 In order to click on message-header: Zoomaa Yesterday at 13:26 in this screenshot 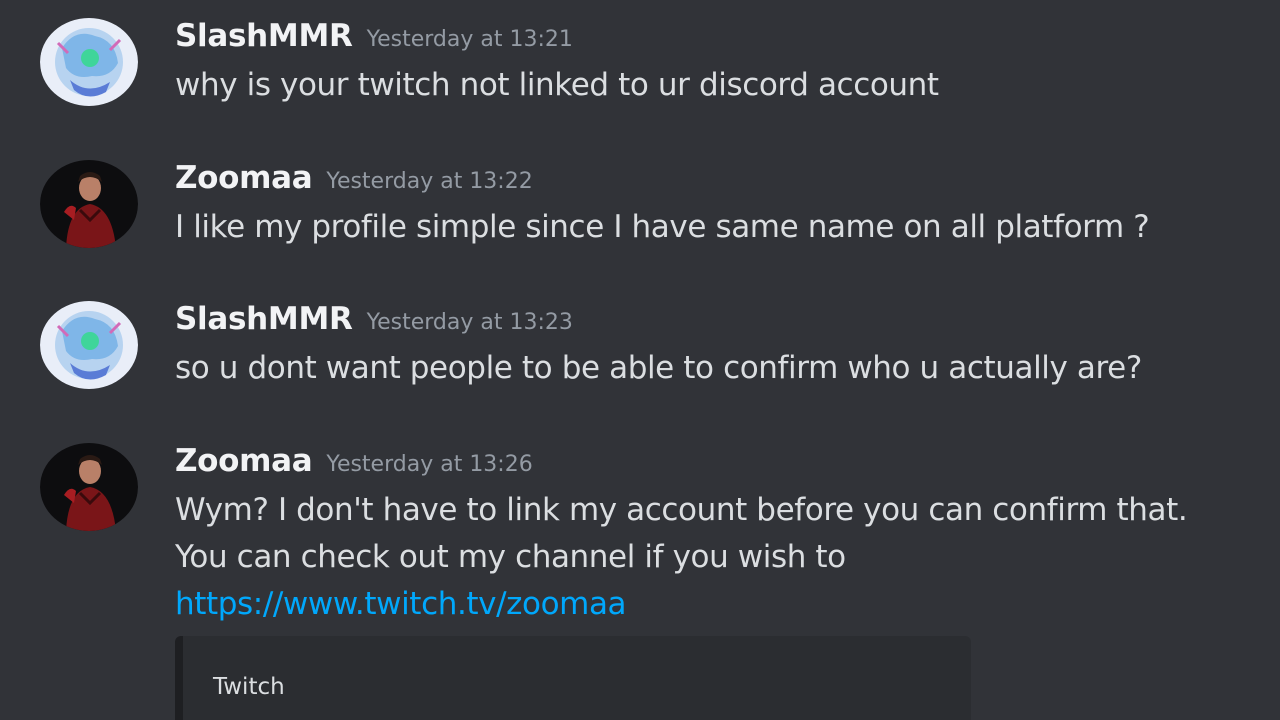, I will do `click(354, 461)`.